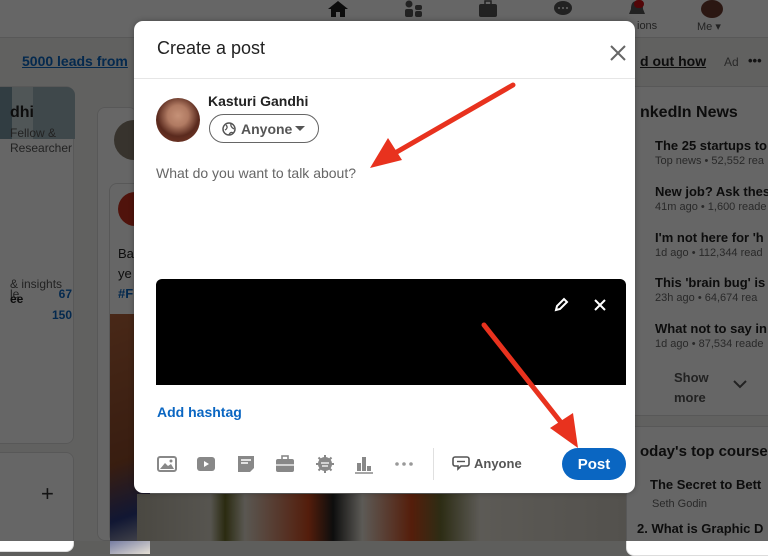 The height and width of the screenshot is (556, 768). Describe the element at coordinates (167, 464) in the screenshot. I see `photo-icon` at that location.